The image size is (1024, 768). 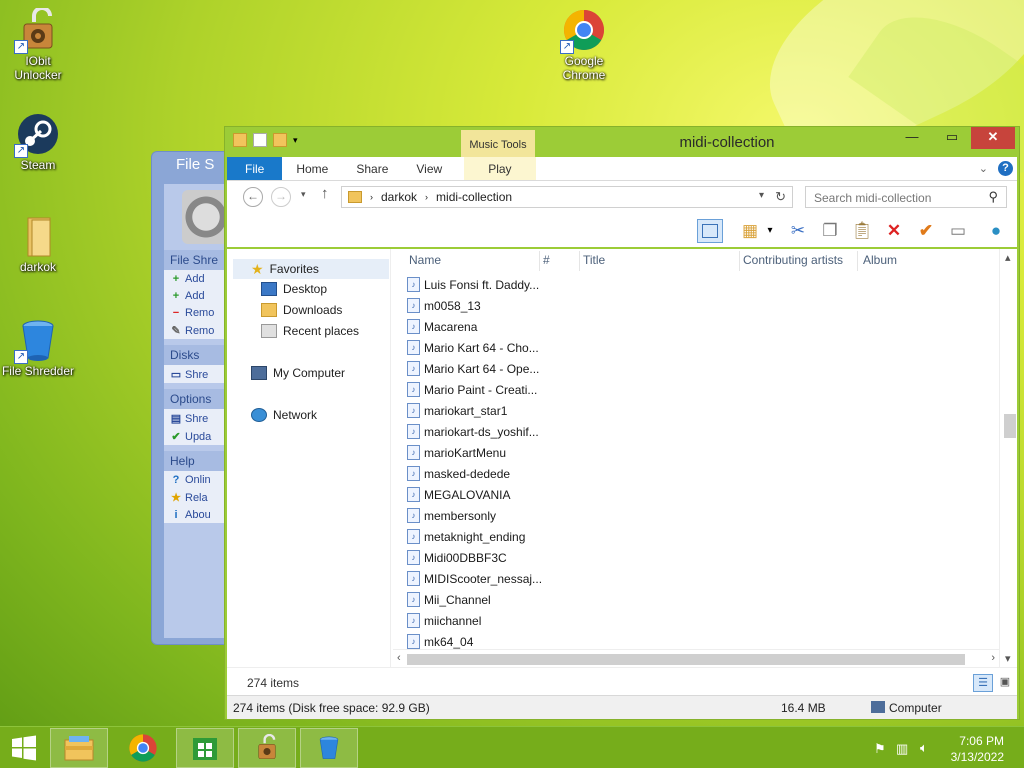 I want to click on title-bar: ▾ Music Tools midi-collection — ▭ ✕, so click(x=622, y=142).